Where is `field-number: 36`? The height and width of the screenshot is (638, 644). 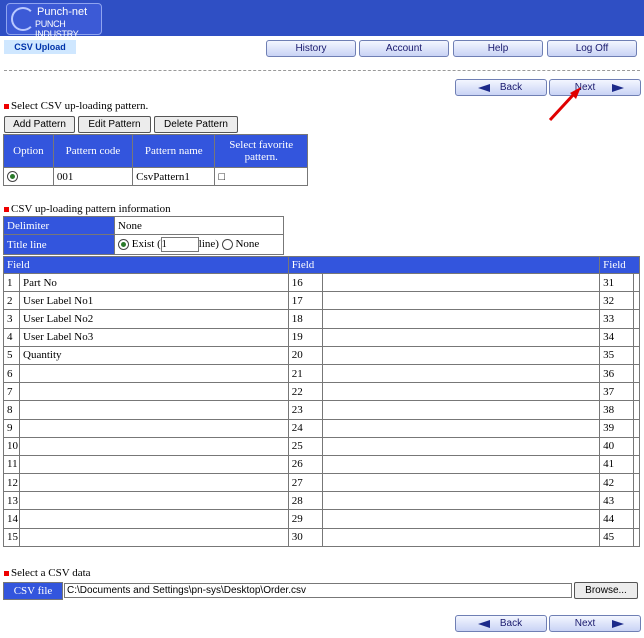 field-number: 36 is located at coordinates (617, 373).